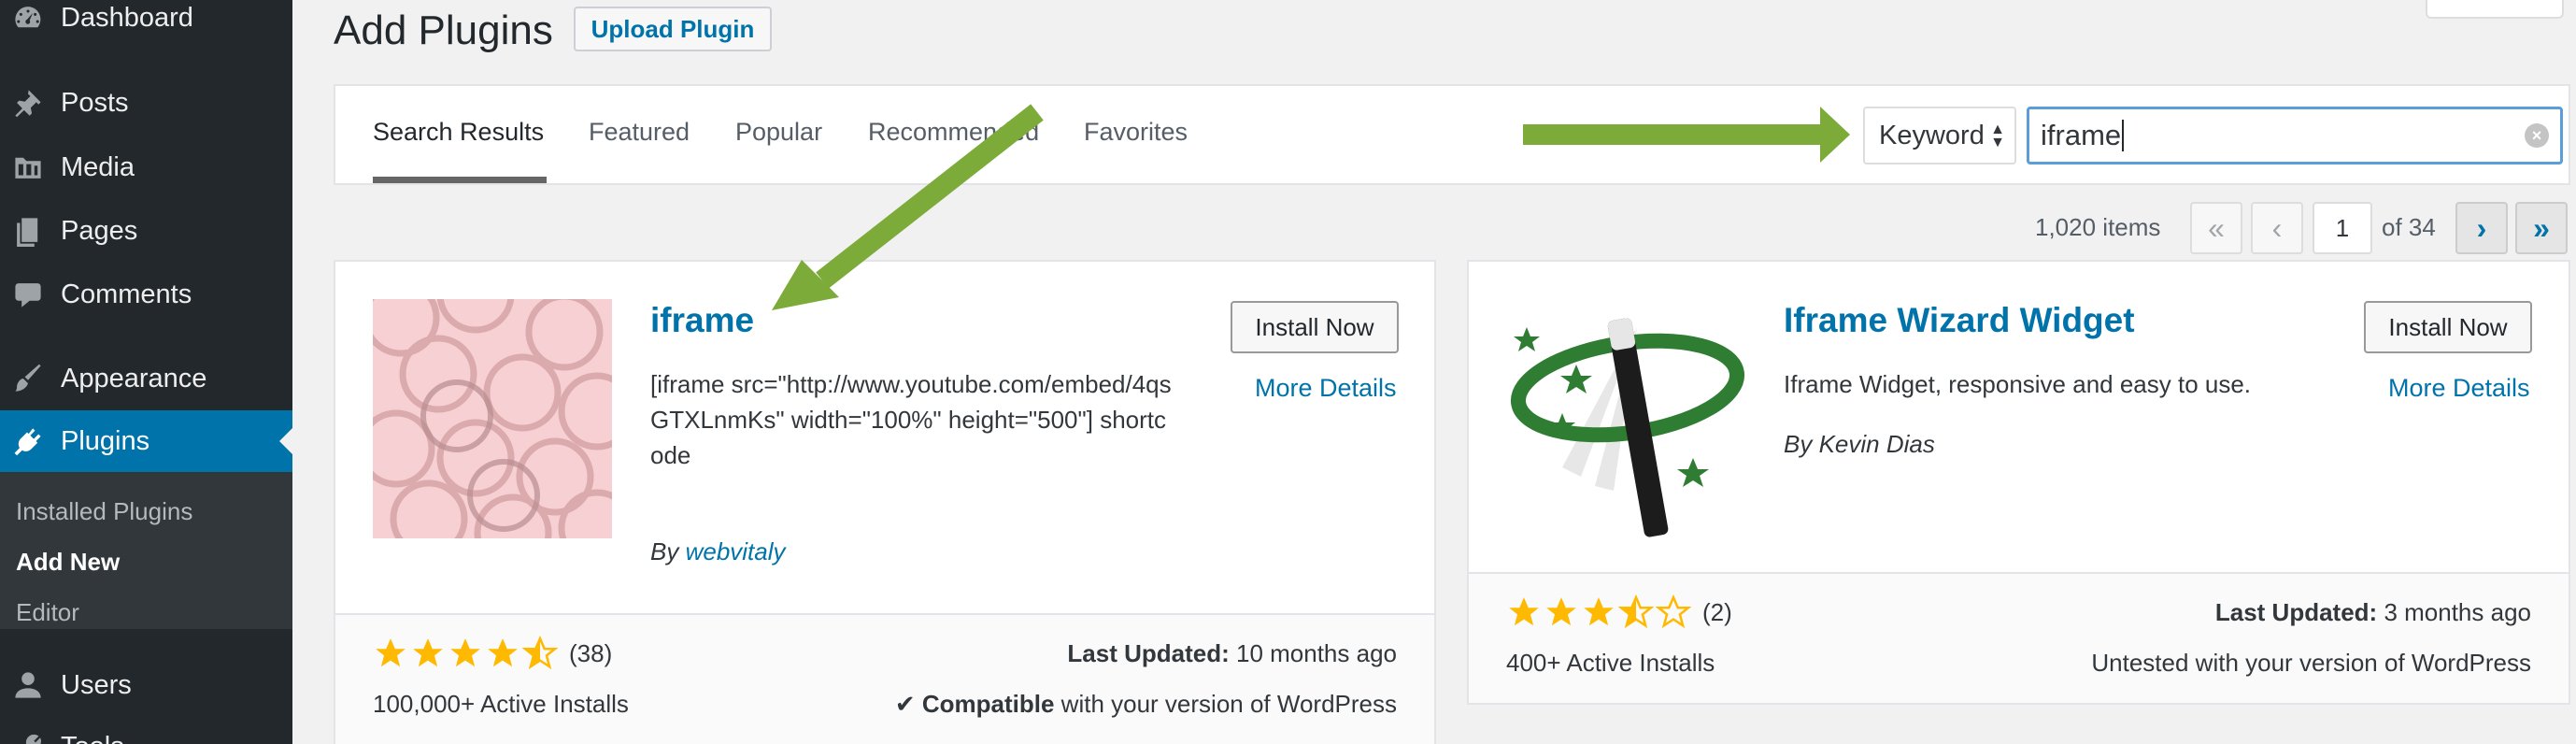 The height and width of the screenshot is (744, 2576). Describe the element at coordinates (28, 103) in the screenshot. I see `pushpin-icon` at that location.